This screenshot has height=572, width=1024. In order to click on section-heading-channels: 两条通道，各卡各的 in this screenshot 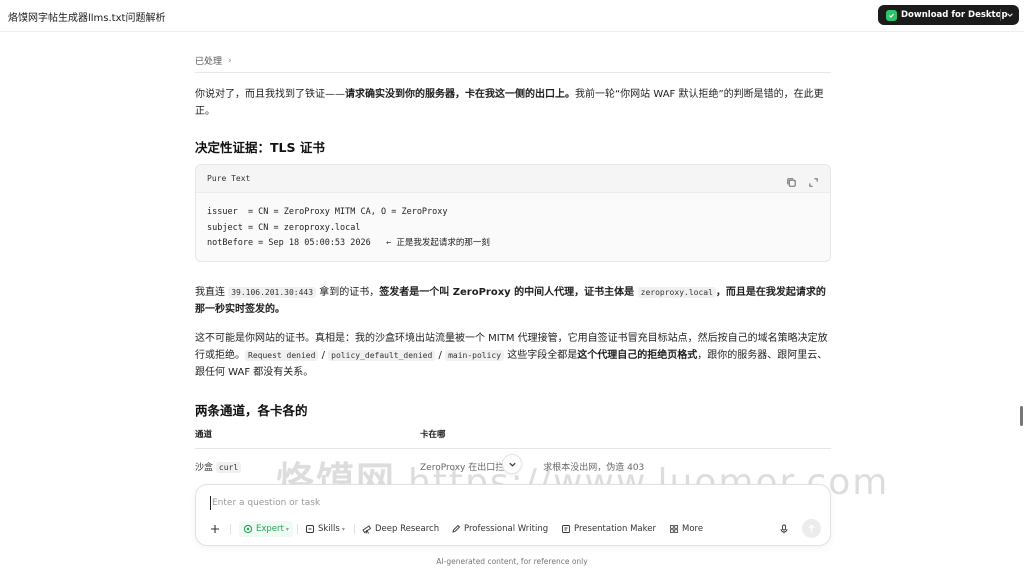, I will do `click(251, 410)`.